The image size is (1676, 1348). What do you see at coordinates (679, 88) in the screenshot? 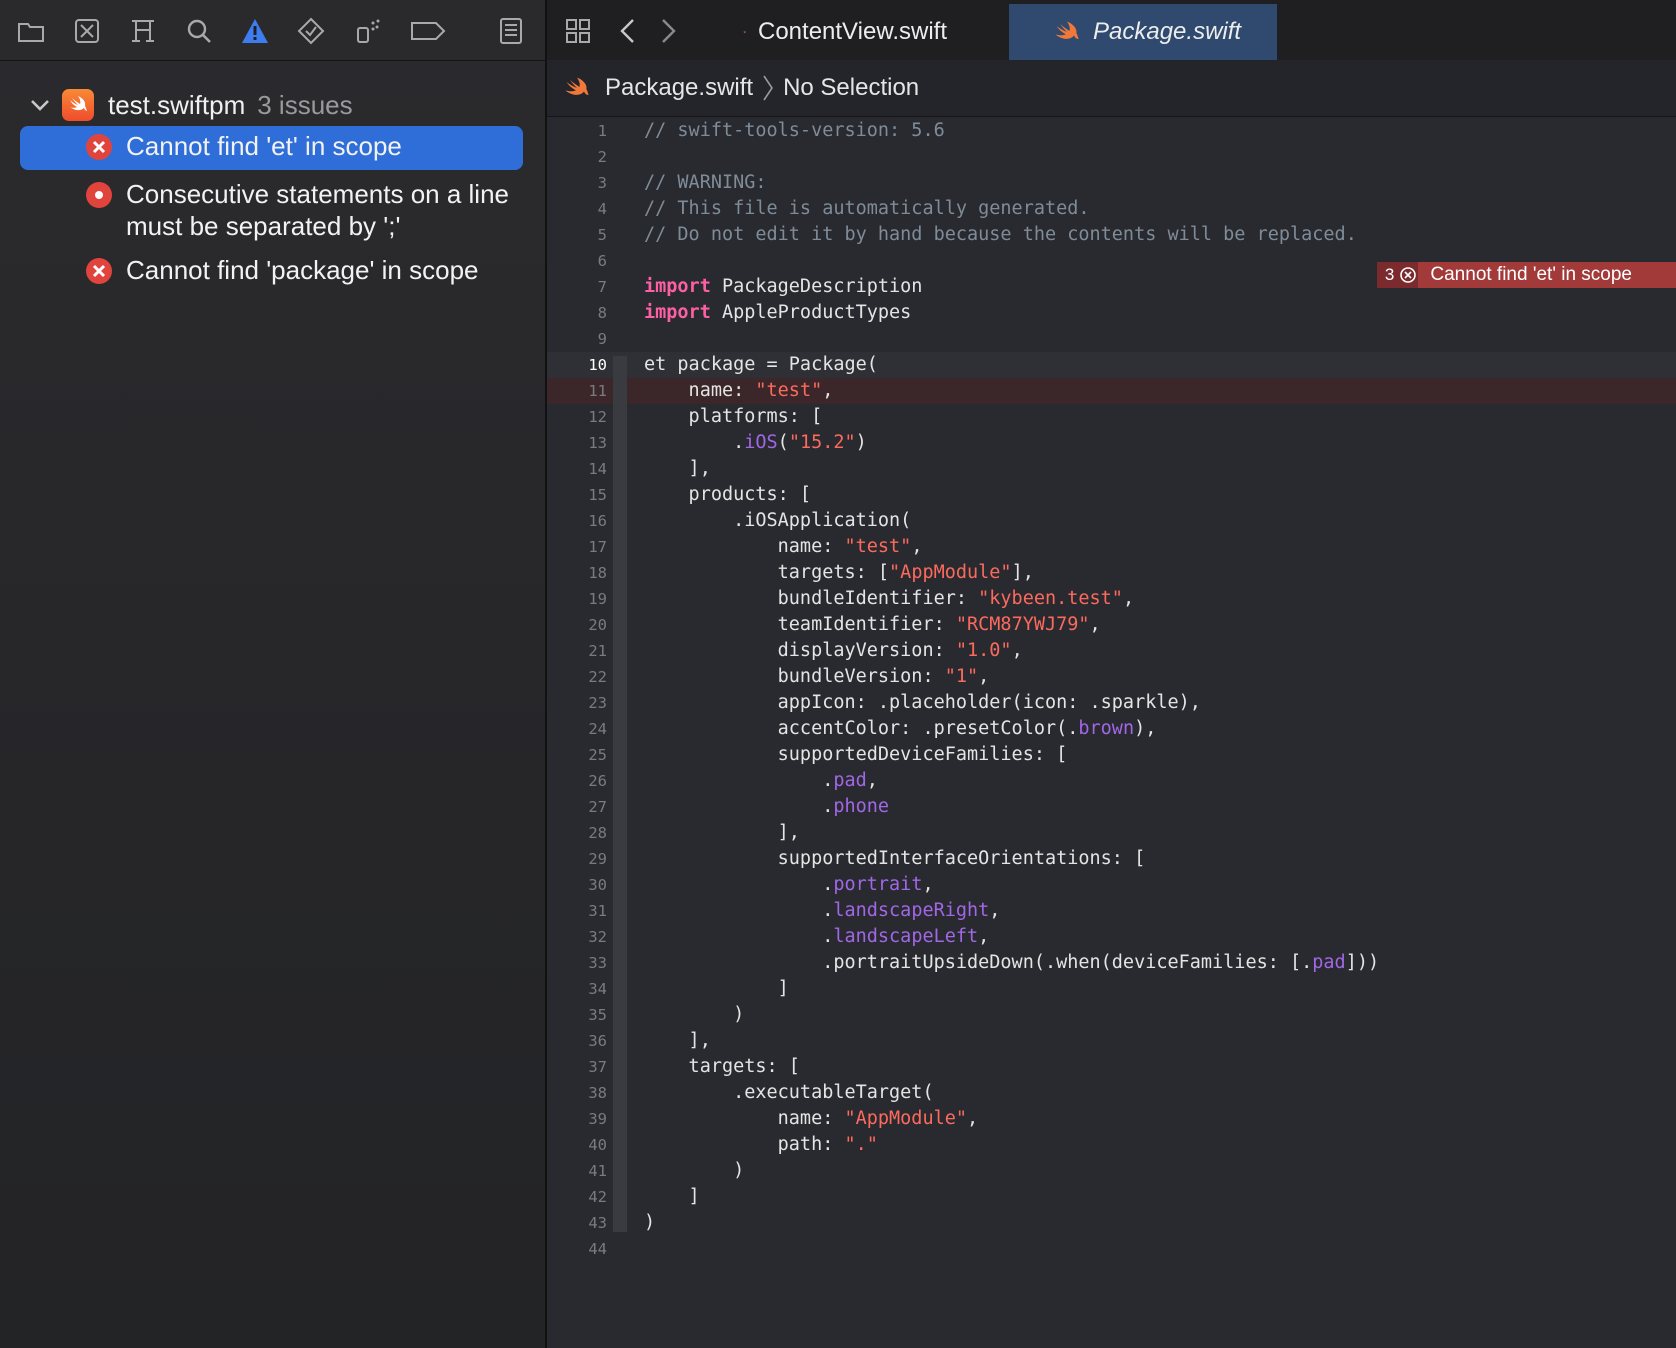
I see `jumpbar-file: Package.swift` at bounding box center [679, 88].